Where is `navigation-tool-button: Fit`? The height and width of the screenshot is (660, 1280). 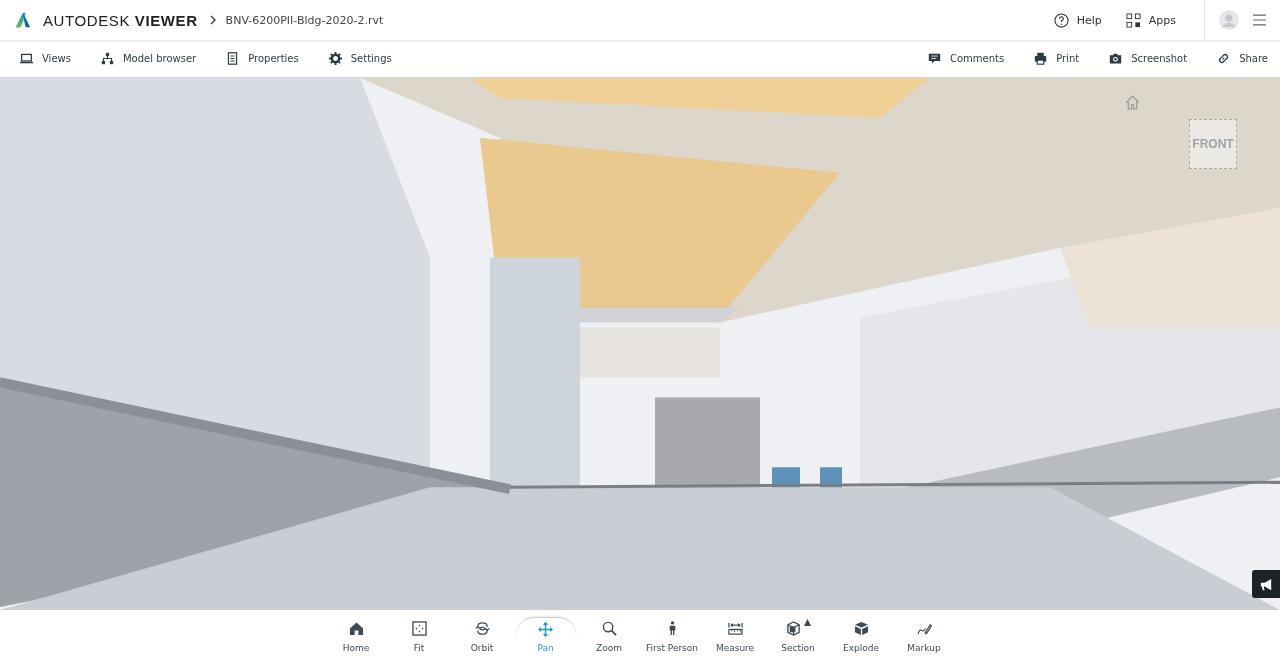
navigation-tool-button: Fit is located at coordinates (419, 635).